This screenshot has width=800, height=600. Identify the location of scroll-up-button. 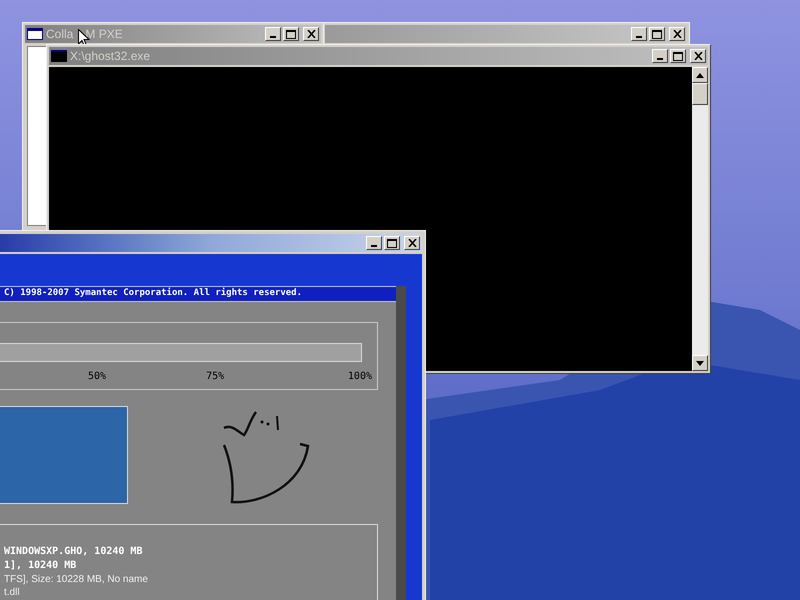
(700, 75).